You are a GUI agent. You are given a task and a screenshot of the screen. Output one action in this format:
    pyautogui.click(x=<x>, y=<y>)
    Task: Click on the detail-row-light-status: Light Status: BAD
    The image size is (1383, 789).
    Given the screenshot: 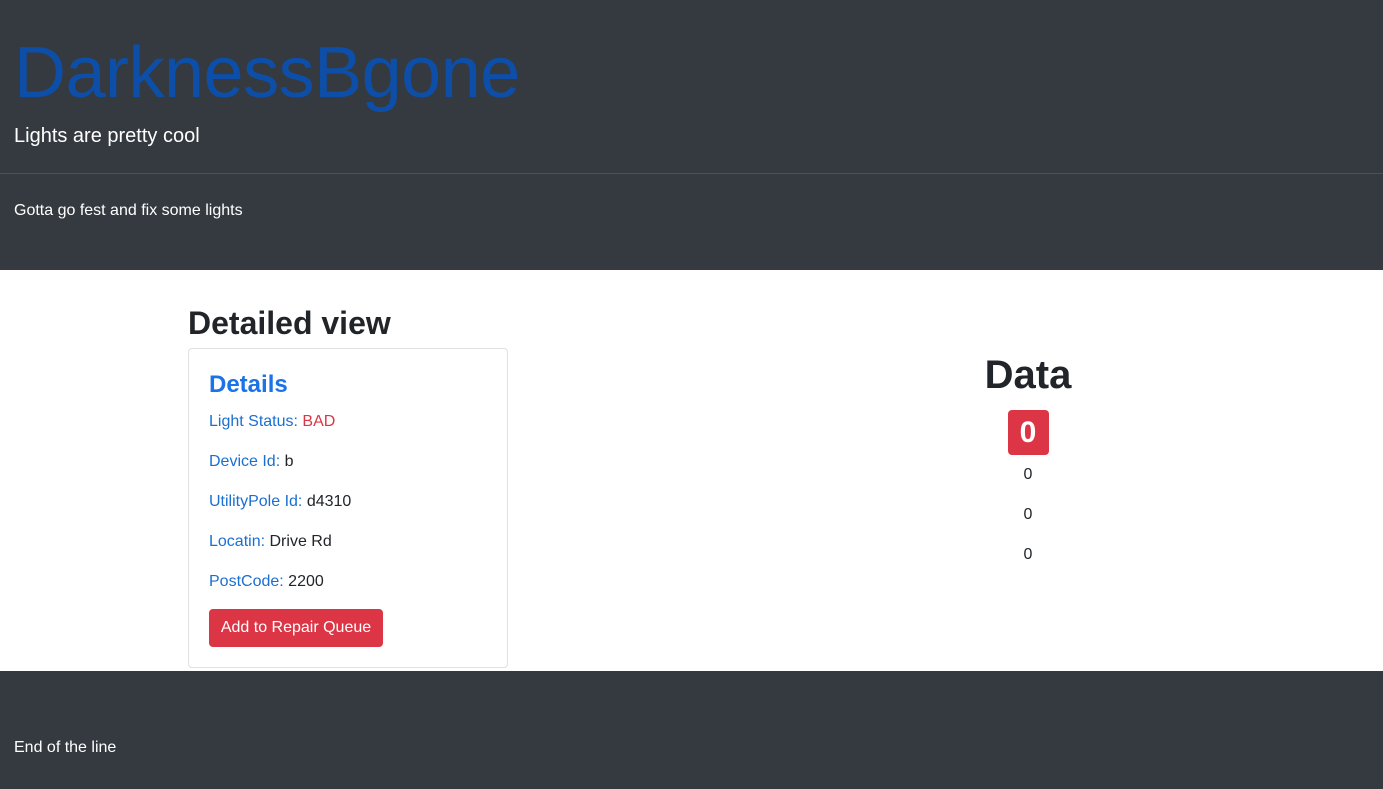 What is the action you would take?
    pyautogui.click(x=272, y=422)
    